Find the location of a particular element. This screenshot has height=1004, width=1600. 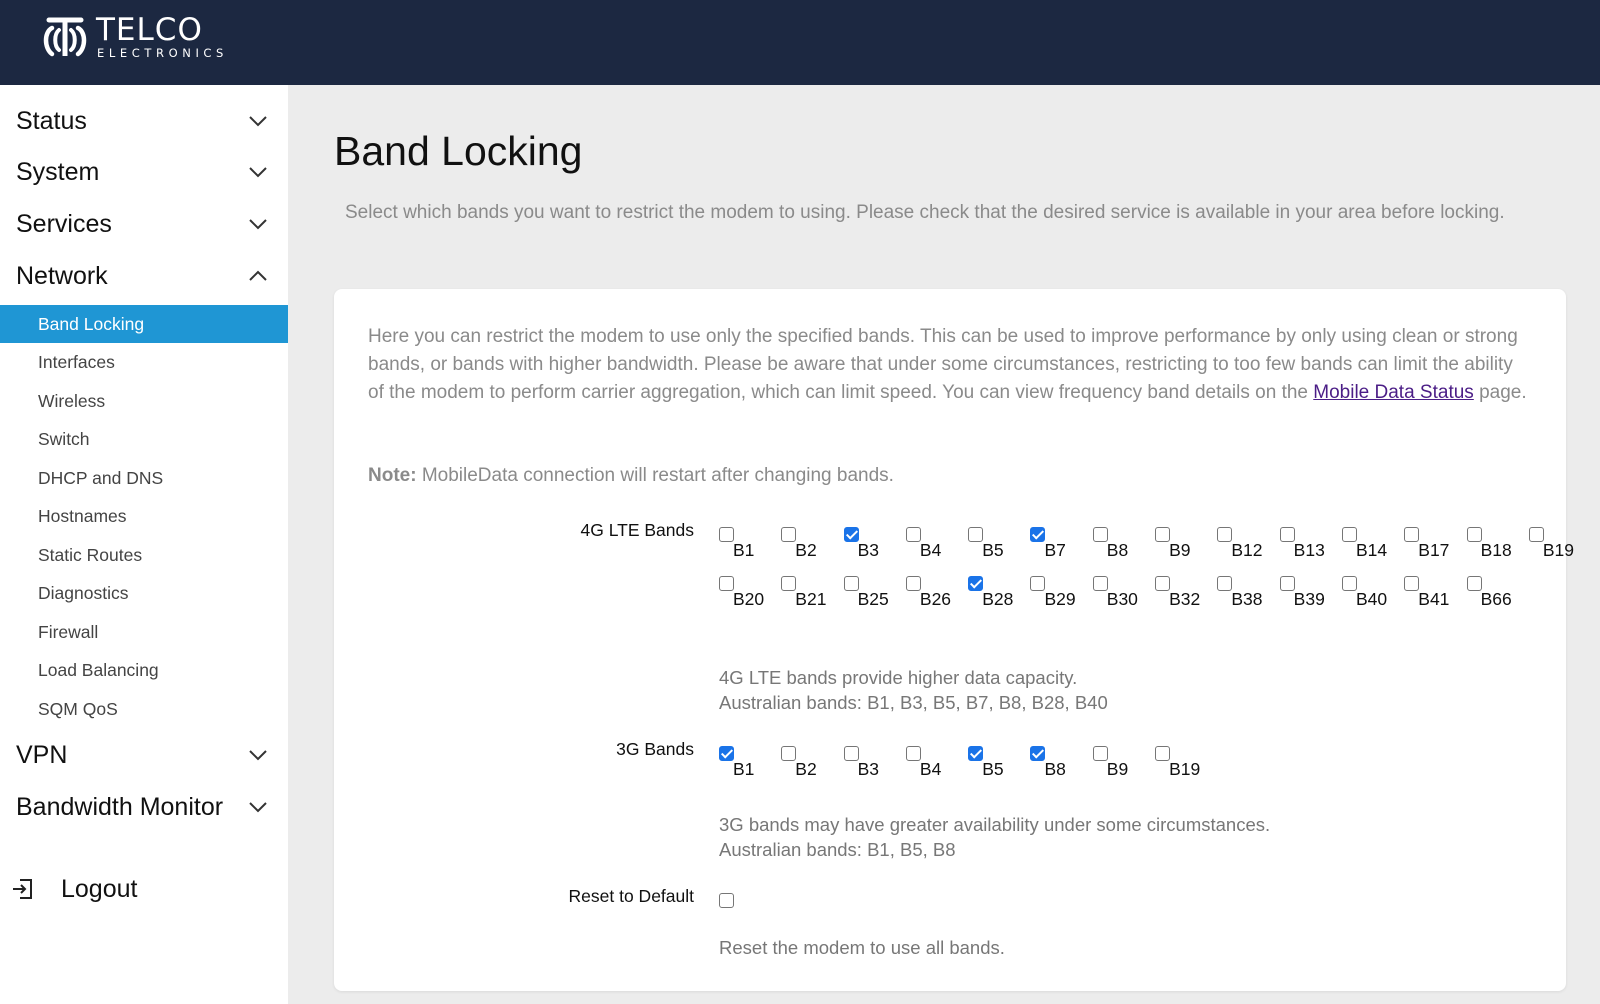

sidebar-group-services: Services is located at coordinates (144, 224).